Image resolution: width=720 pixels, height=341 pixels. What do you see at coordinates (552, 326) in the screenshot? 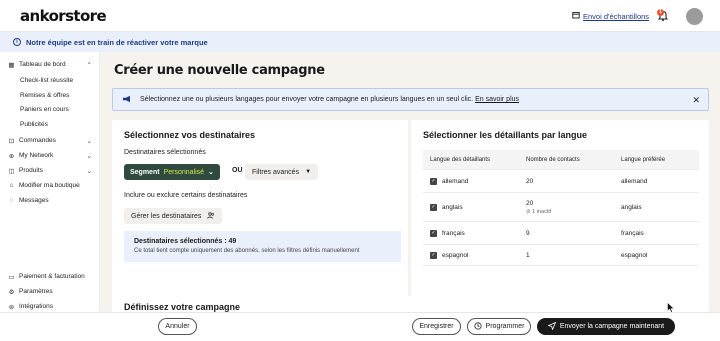
I see `send-icon` at bounding box center [552, 326].